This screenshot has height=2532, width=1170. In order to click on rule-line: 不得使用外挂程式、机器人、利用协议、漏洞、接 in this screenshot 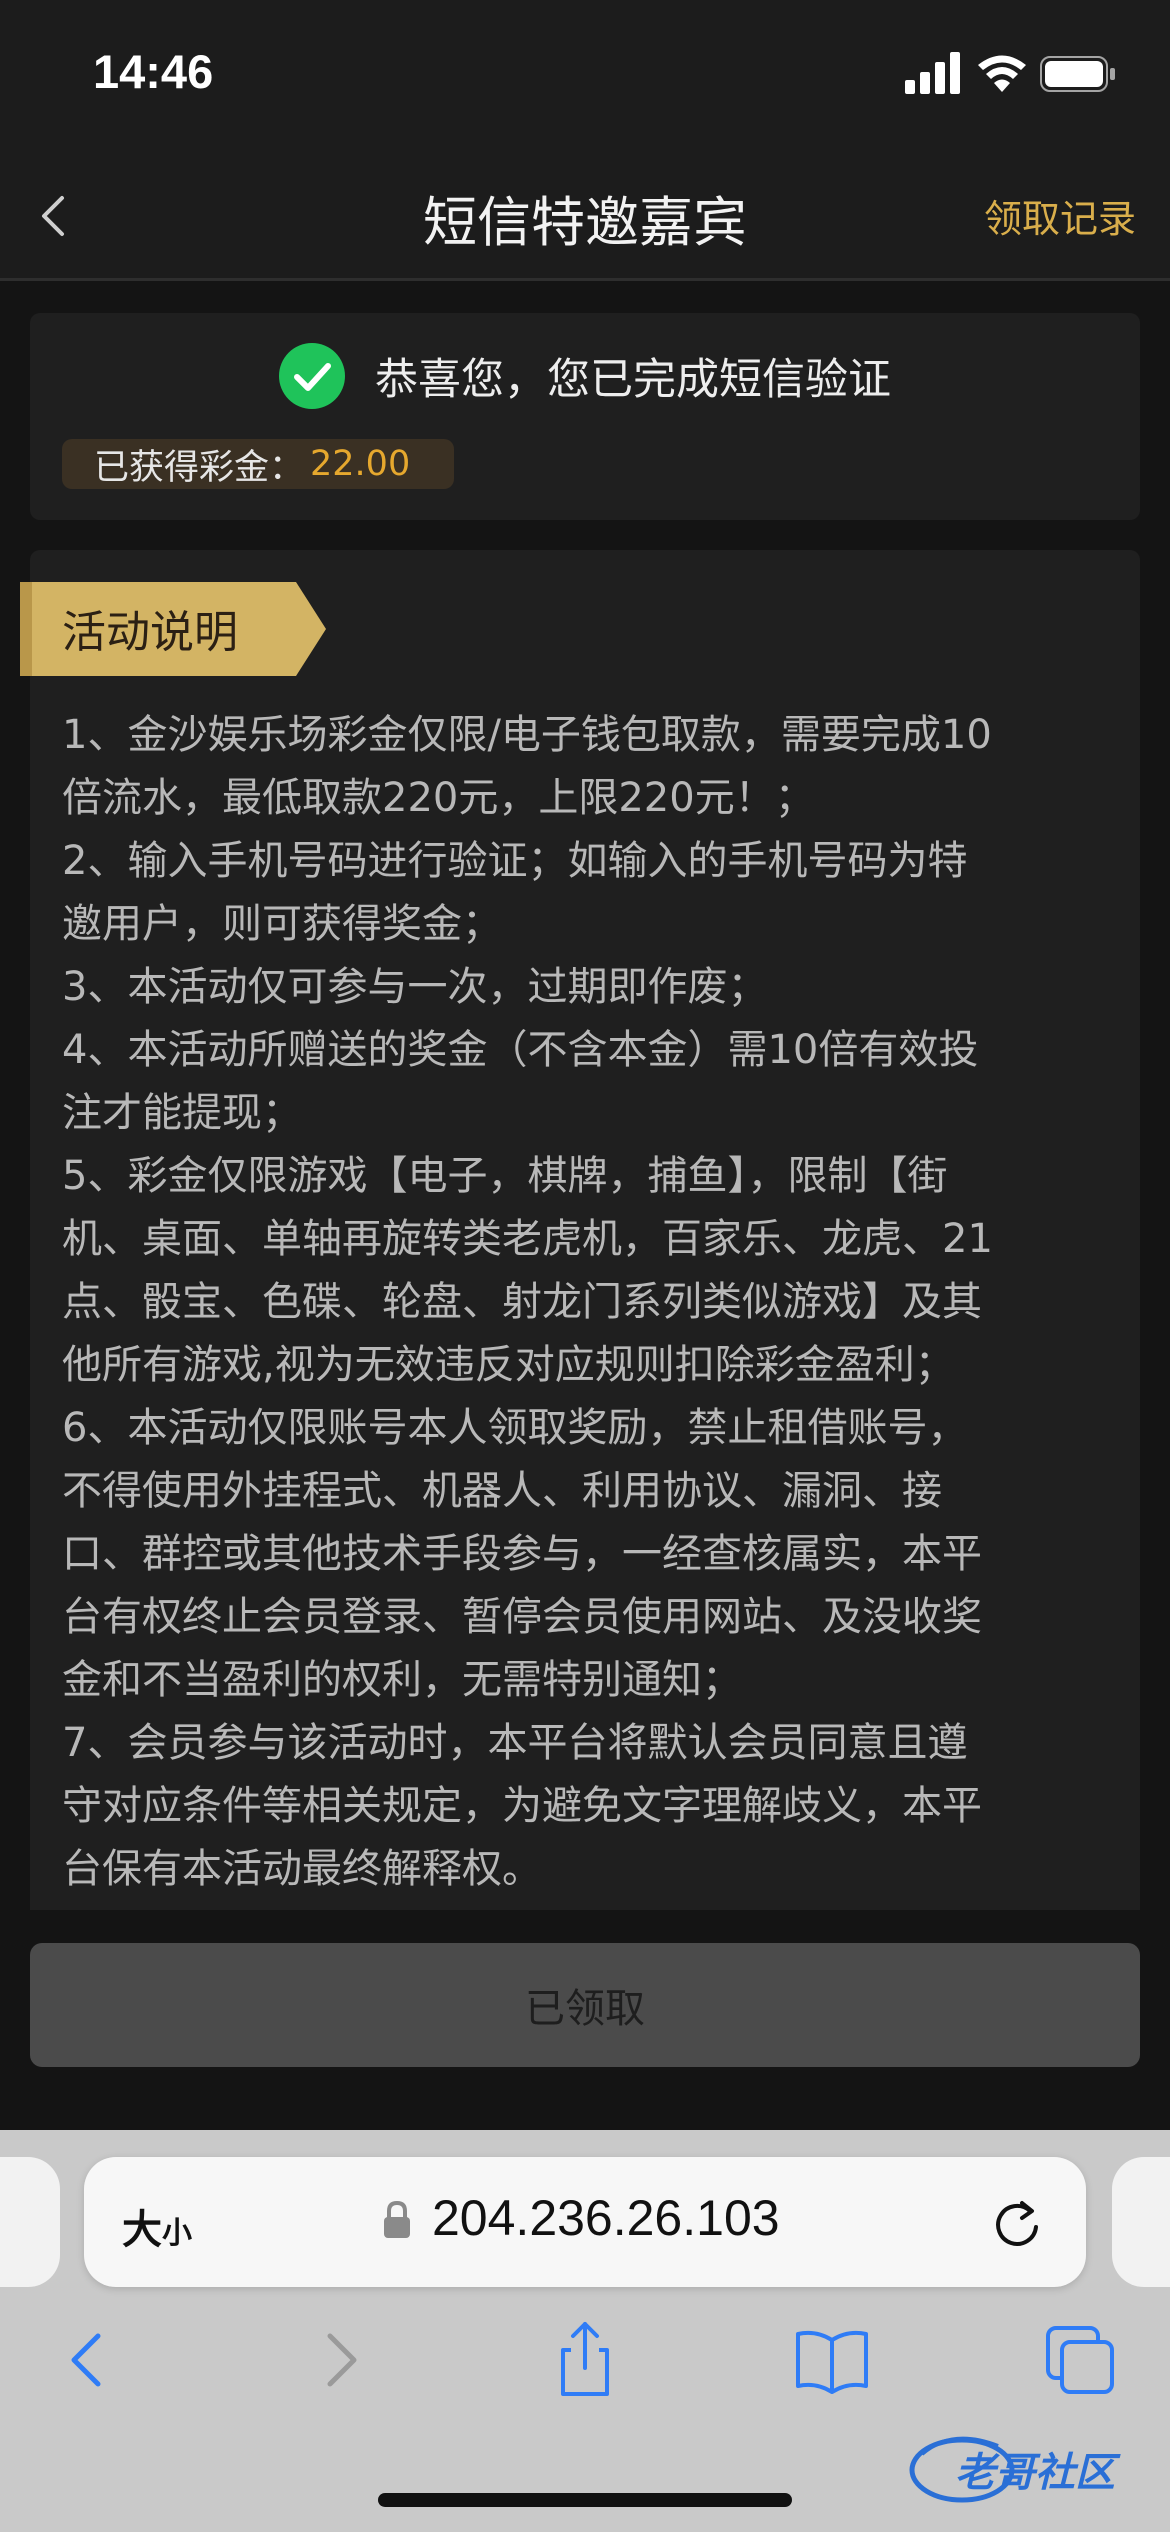, I will do `click(502, 1491)`.